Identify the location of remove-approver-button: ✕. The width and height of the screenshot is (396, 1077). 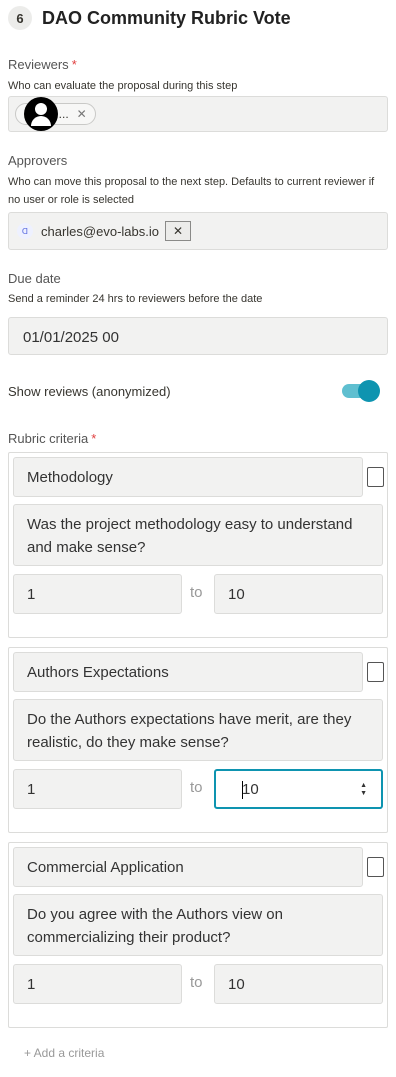
(177, 231).